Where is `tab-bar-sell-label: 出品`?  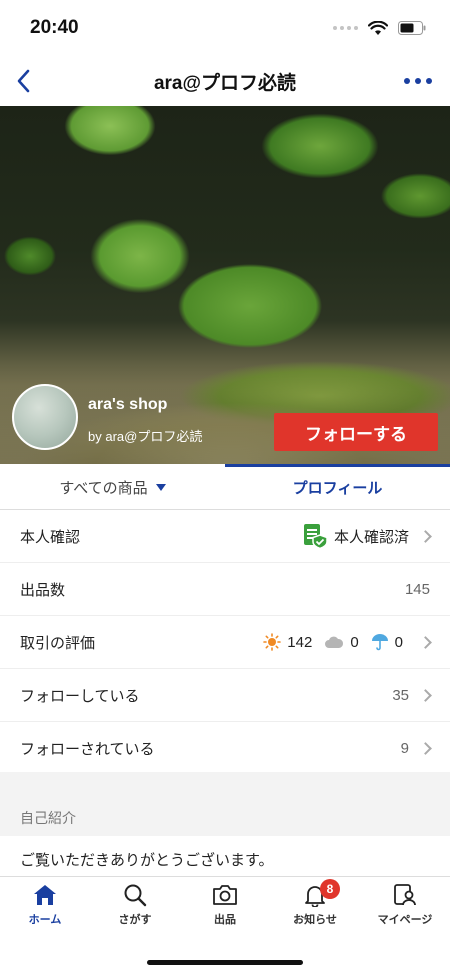
tab-bar-sell-label: 出品 is located at coordinates (225, 920).